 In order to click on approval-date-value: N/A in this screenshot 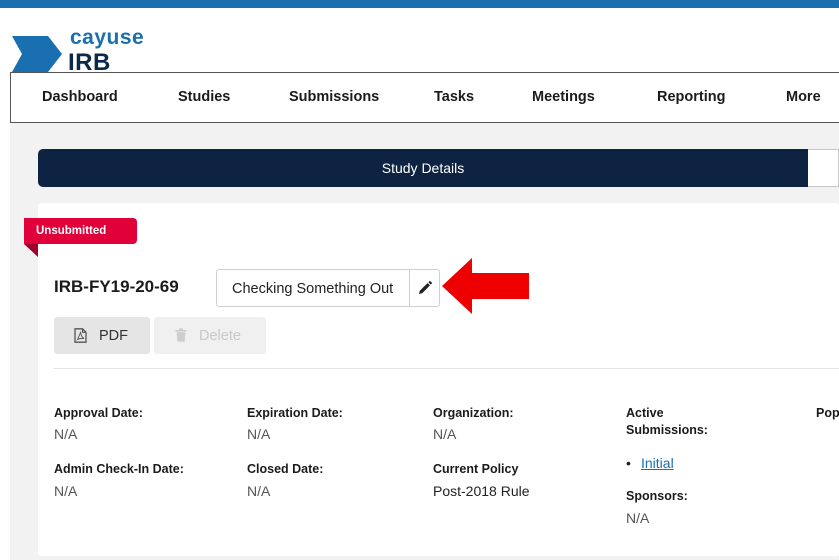, I will do `click(66, 434)`.